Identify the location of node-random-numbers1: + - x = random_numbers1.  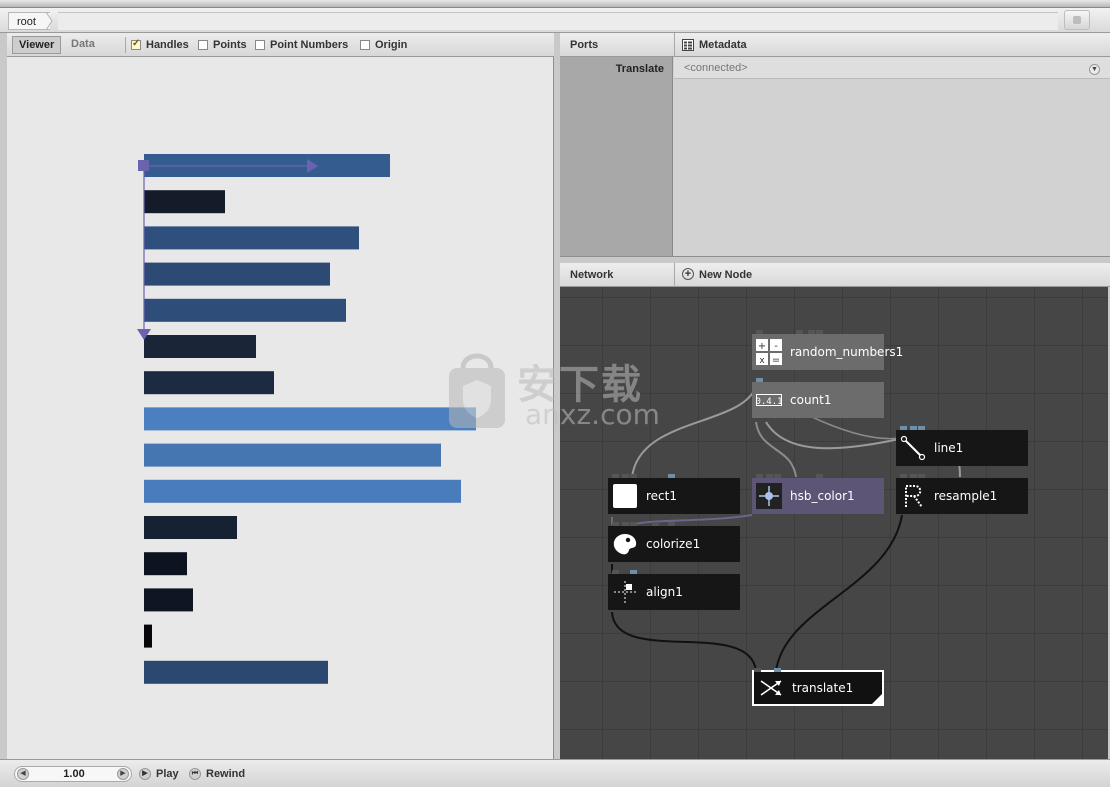
(827, 350).